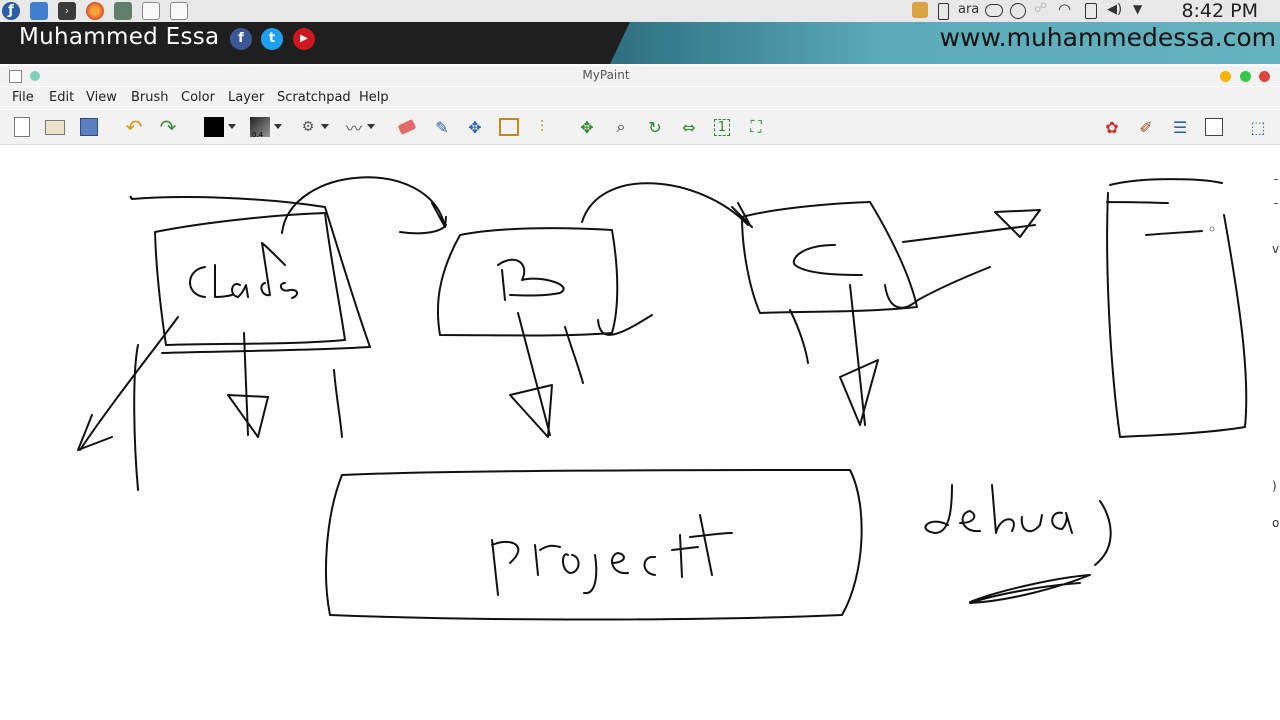 The image size is (1280, 720). What do you see at coordinates (655, 127) in the screenshot?
I see `rotate-view-icon: ↻` at bounding box center [655, 127].